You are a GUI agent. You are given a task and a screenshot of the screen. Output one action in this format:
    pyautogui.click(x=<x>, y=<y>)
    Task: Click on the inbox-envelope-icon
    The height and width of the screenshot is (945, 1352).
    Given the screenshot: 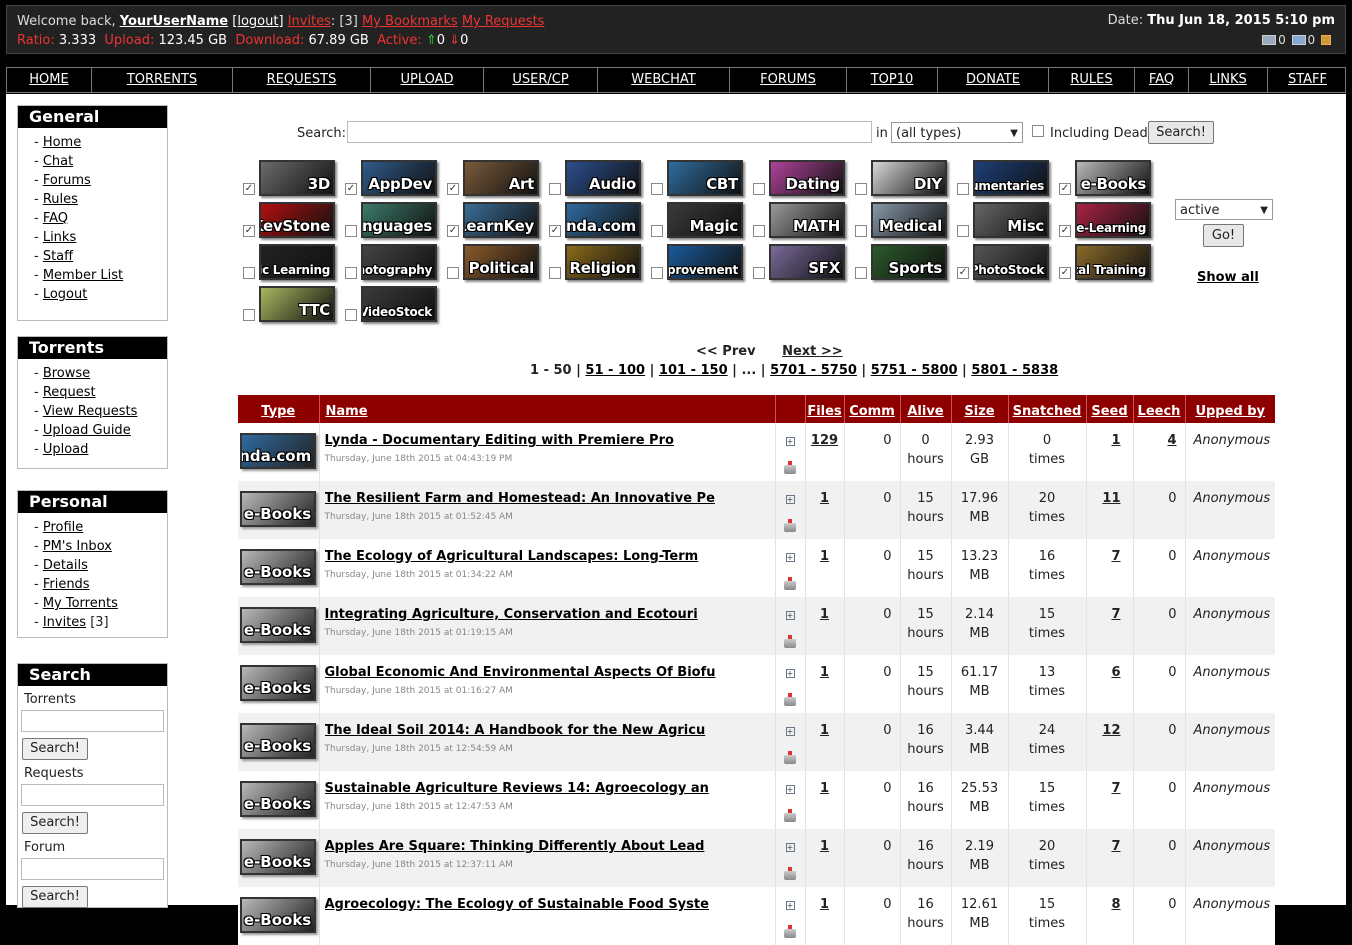 What is the action you would take?
    pyautogui.click(x=1269, y=40)
    